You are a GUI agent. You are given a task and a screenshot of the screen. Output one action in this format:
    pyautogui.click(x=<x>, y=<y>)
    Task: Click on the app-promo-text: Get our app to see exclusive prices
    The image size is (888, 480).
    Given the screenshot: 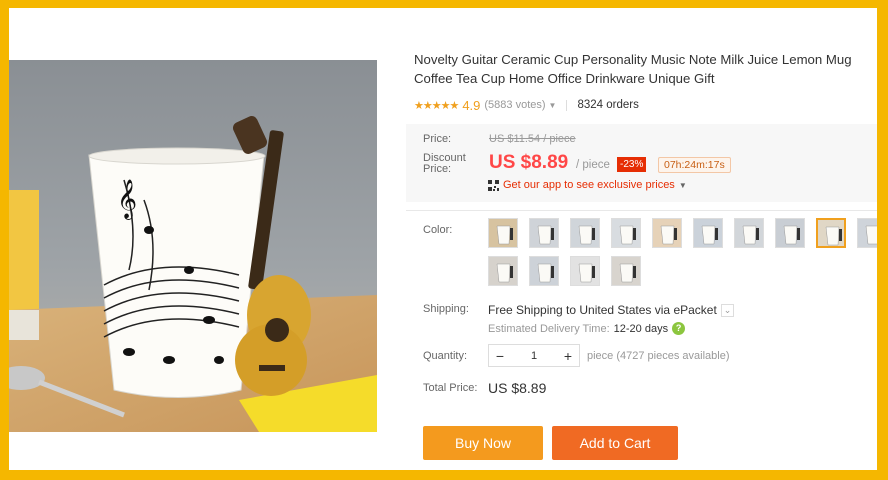 What is the action you would take?
    pyautogui.click(x=589, y=185)
    